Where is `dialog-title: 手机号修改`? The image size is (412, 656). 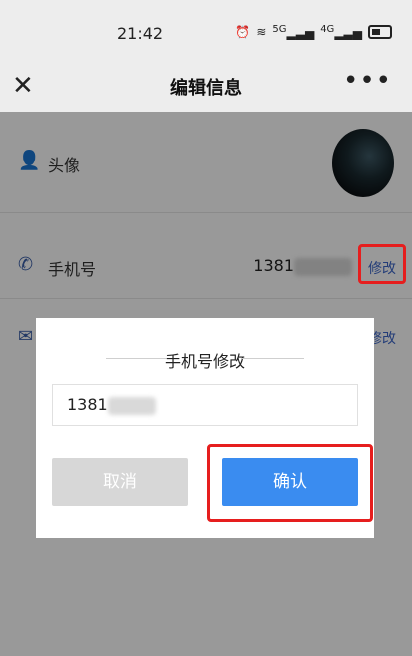 dialog-title: 手机号修改 is located at coordinates (204, 361).